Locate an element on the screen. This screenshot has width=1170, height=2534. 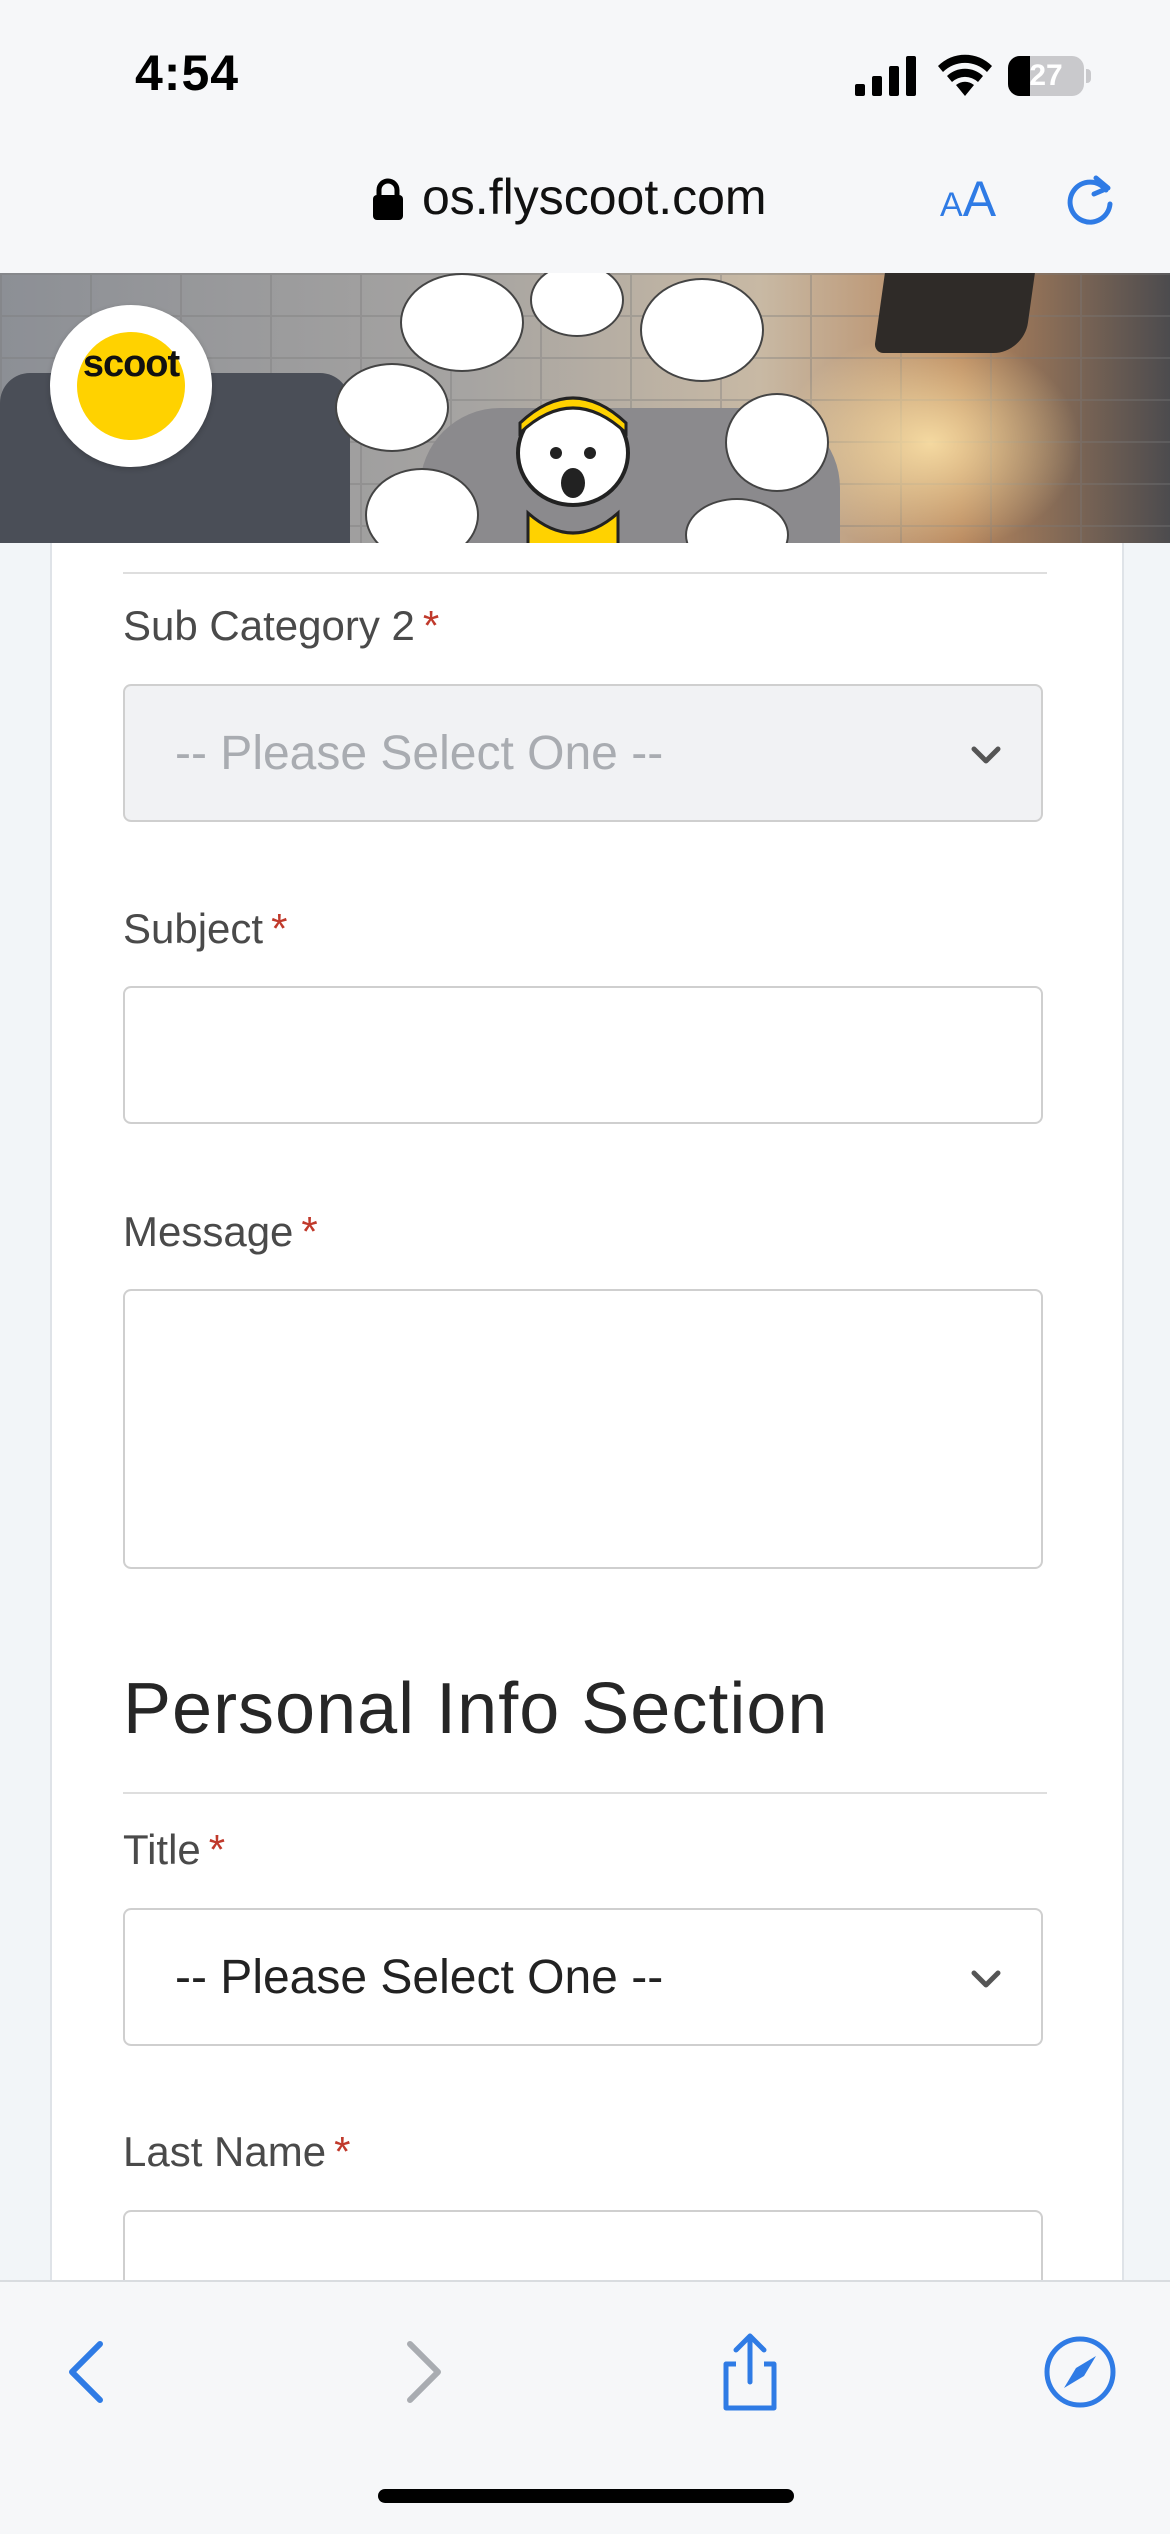
cartoon-character-illustration is located at coordinates (573, 469).